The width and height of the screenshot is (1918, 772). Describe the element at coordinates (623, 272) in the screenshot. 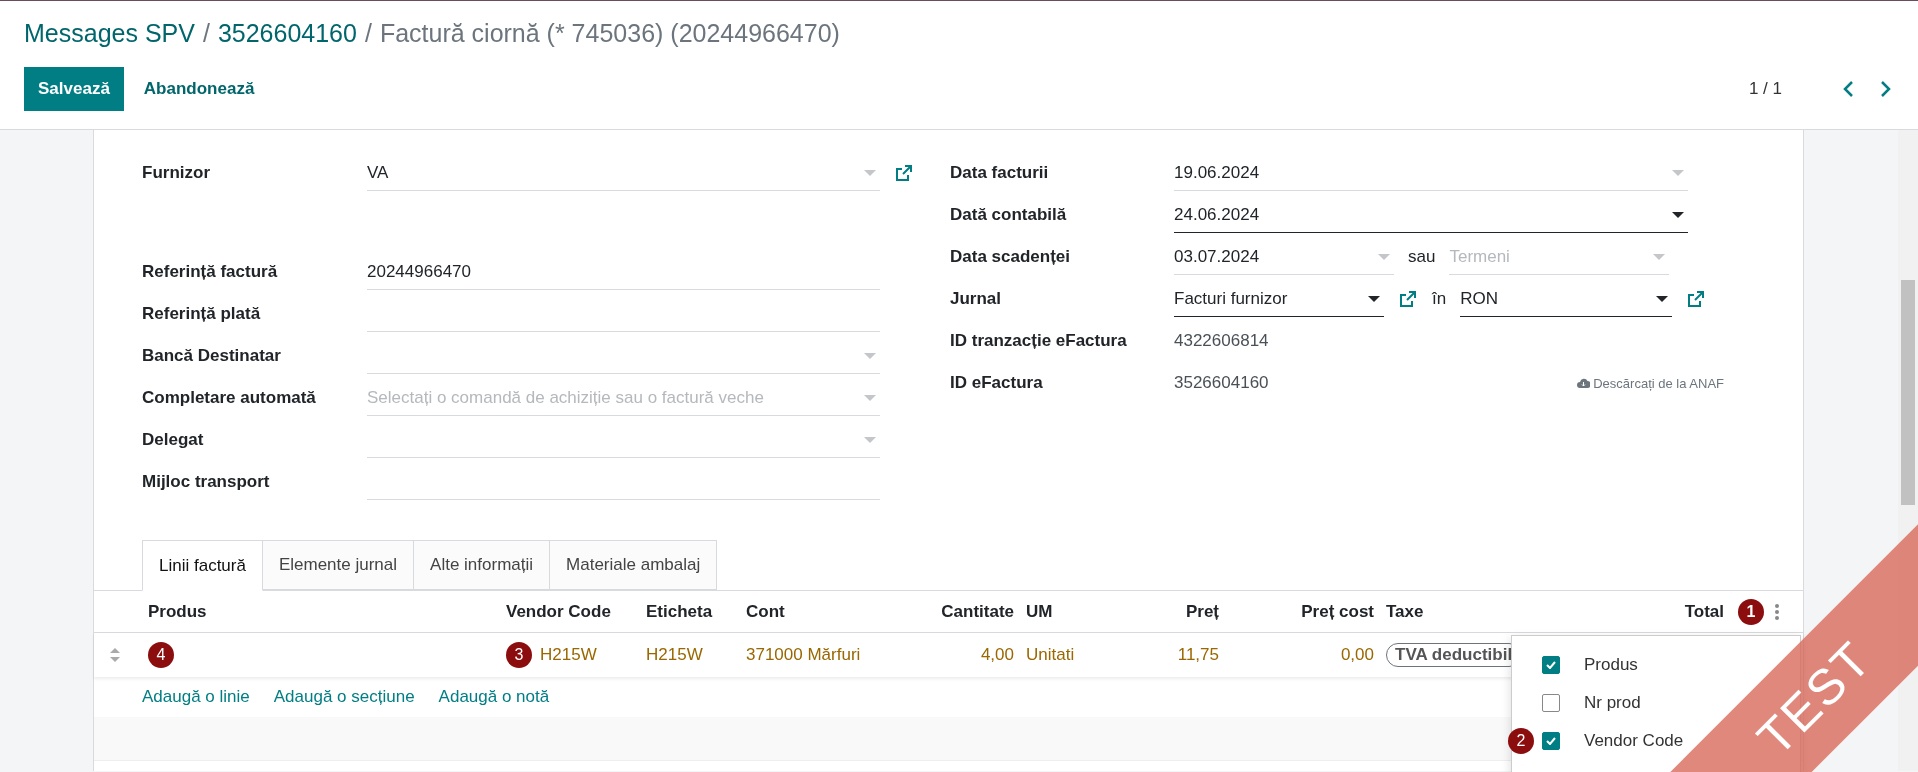

I see `input-field: 20244966470` at that location.